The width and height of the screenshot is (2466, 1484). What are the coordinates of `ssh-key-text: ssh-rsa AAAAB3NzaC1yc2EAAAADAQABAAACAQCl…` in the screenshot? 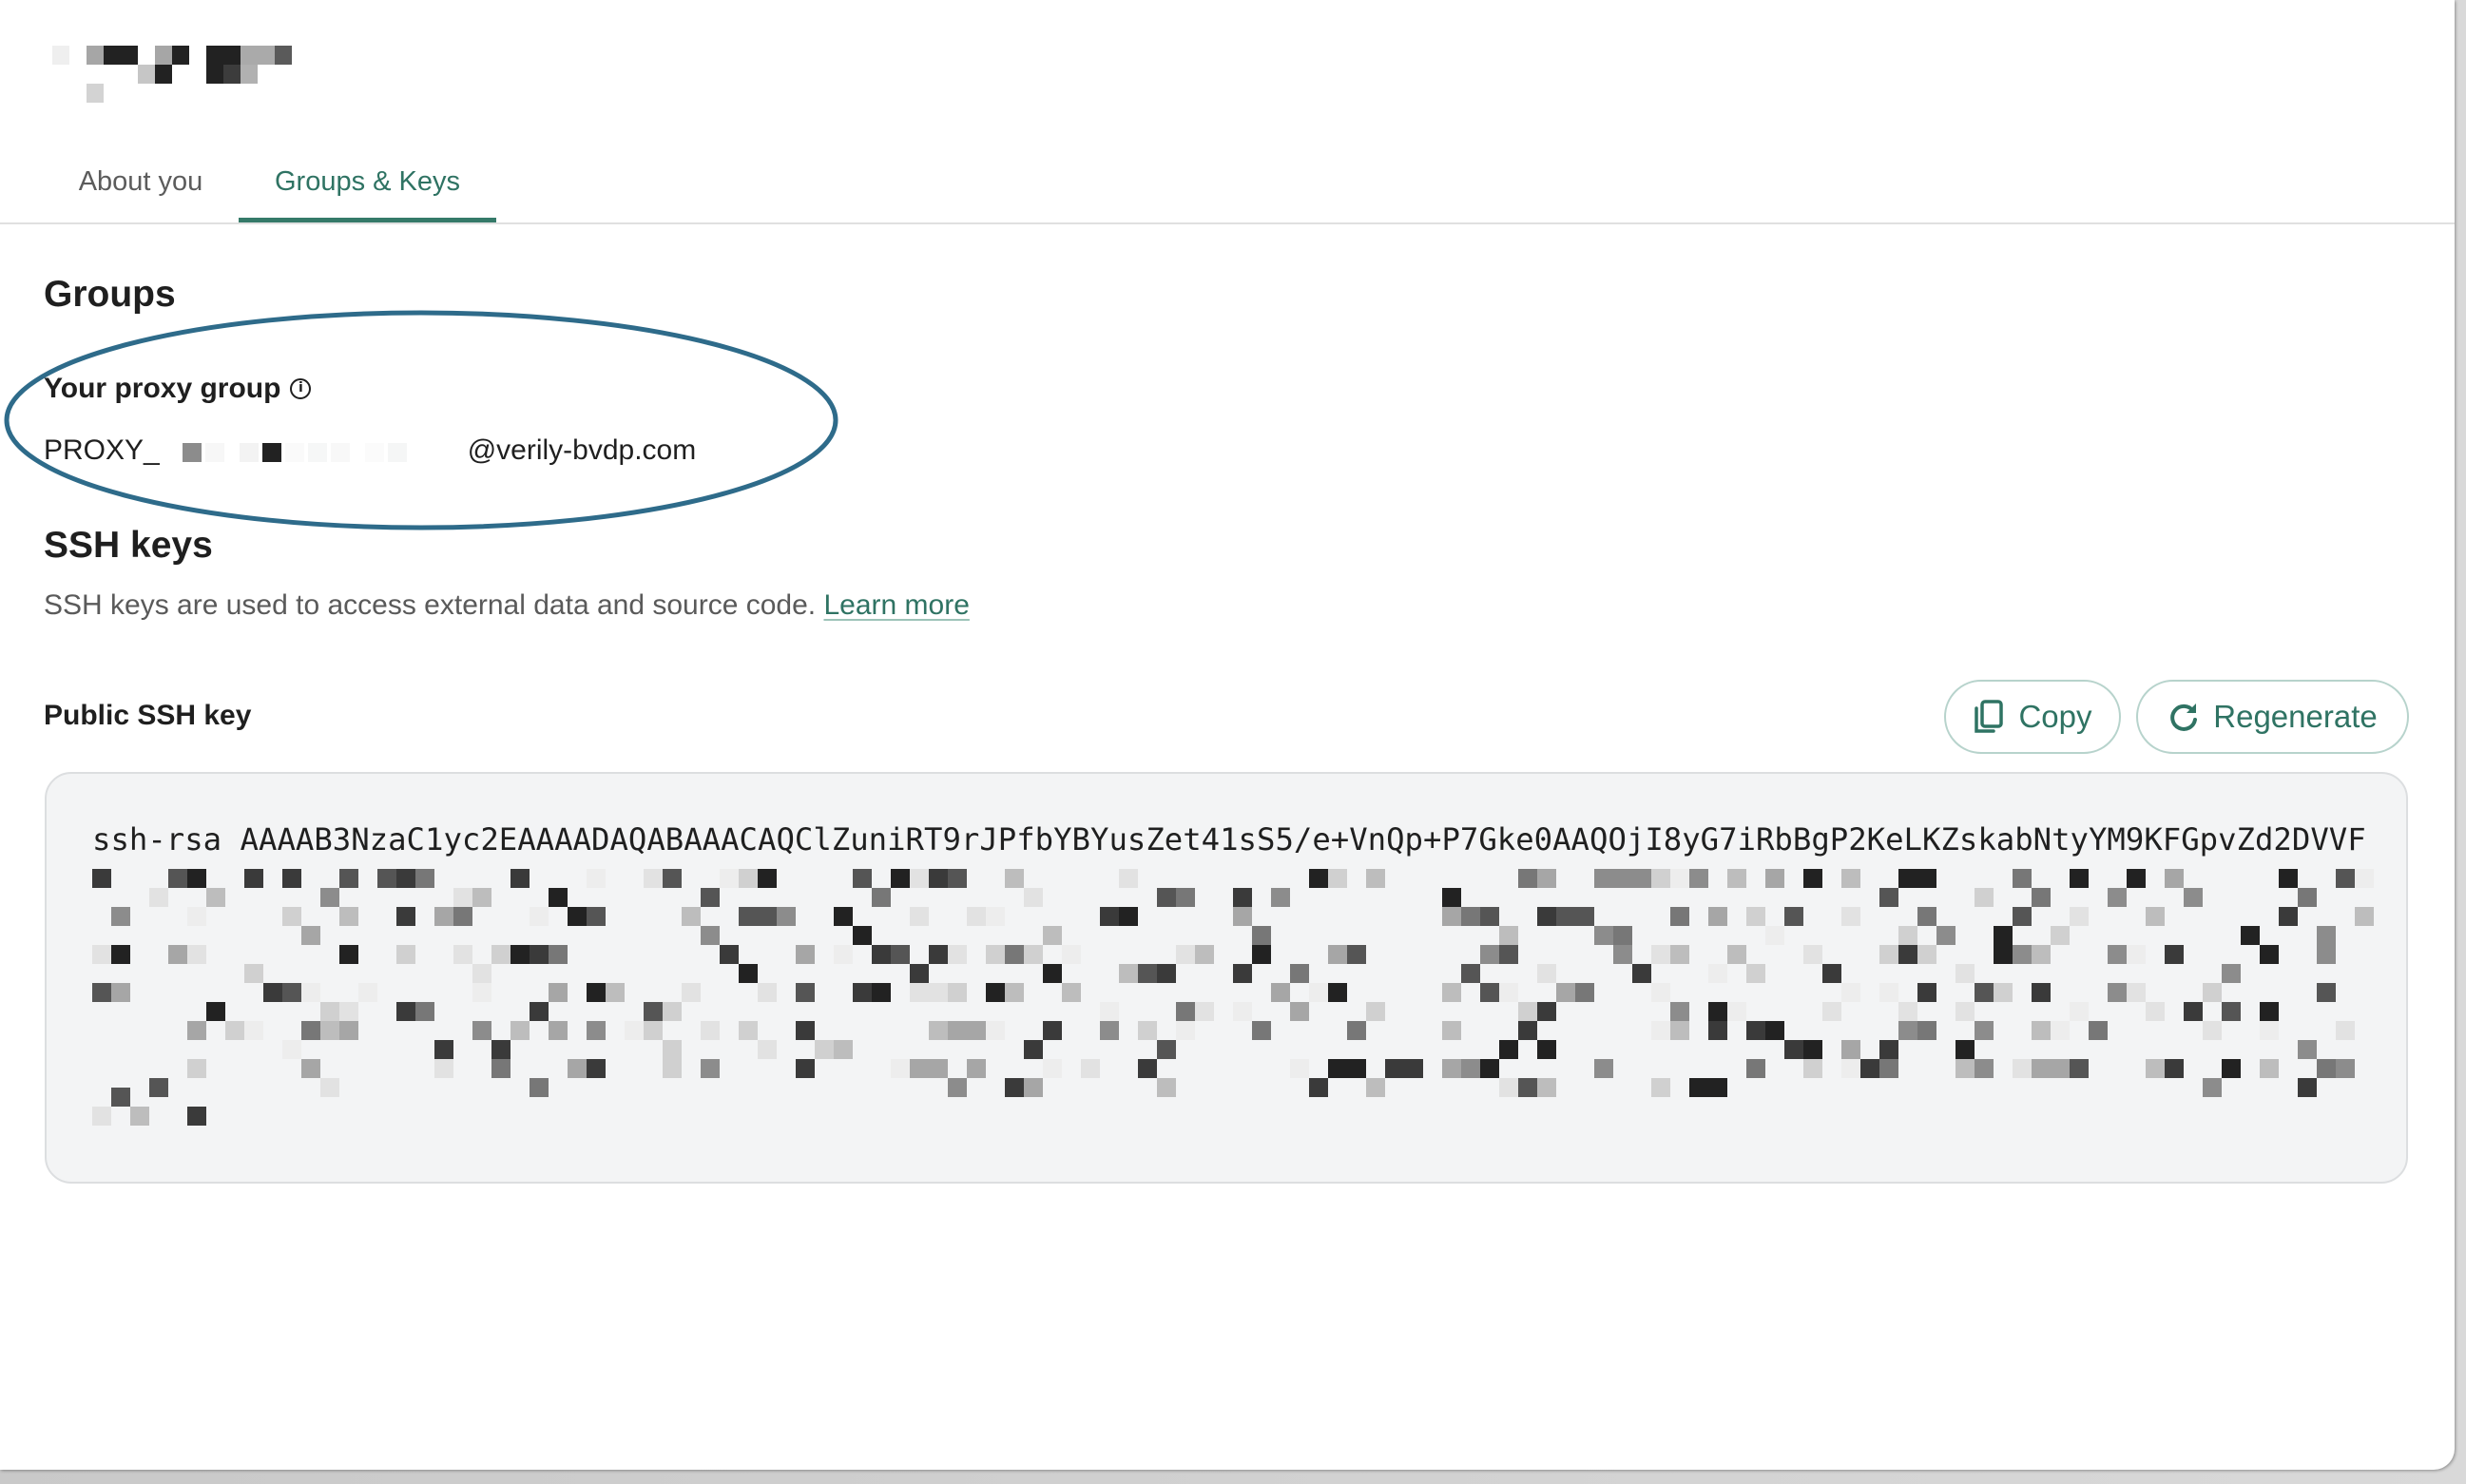 It's located at (1229, 839).